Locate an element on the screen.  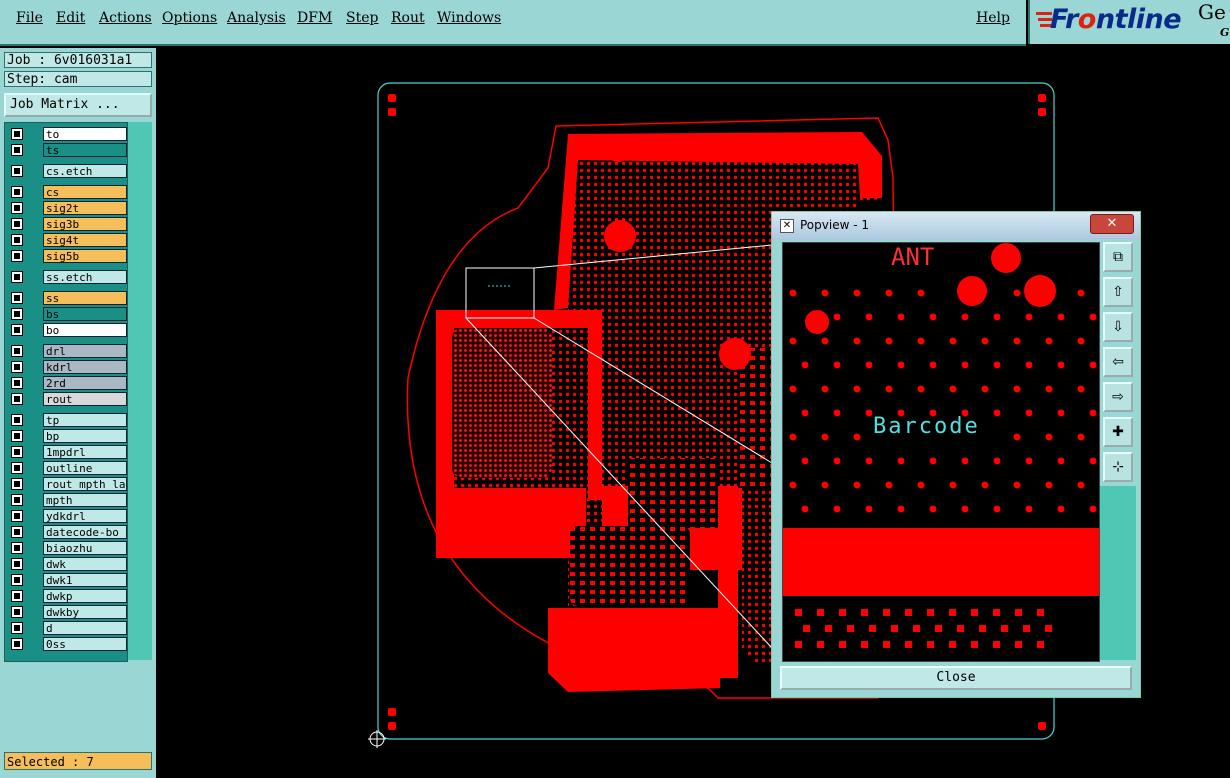
layer-name: dwkp is located at coordinates (85, 596).